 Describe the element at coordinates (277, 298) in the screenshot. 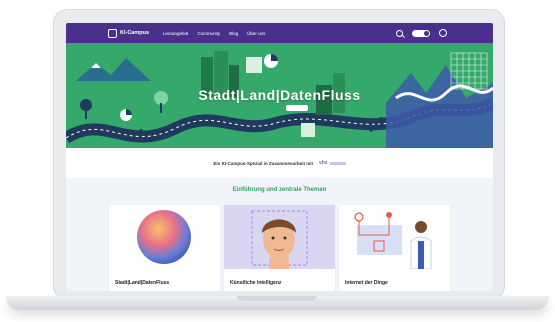

I see `laptop-notch` at that location.